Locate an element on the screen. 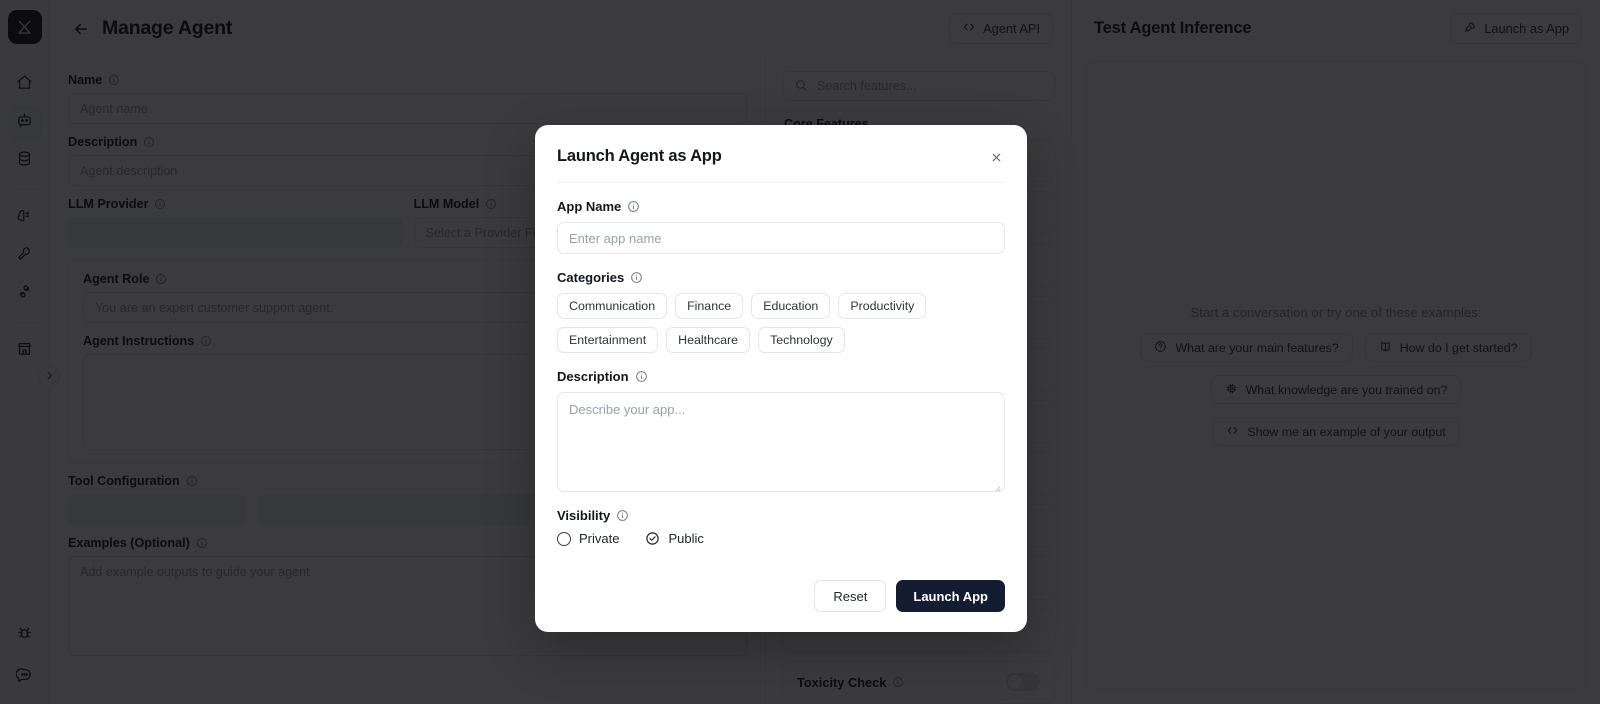 Image resolution: width=1600 pixels, height=704 pixels. app-name-input: Enter app name is located at coordinates (781, 238).